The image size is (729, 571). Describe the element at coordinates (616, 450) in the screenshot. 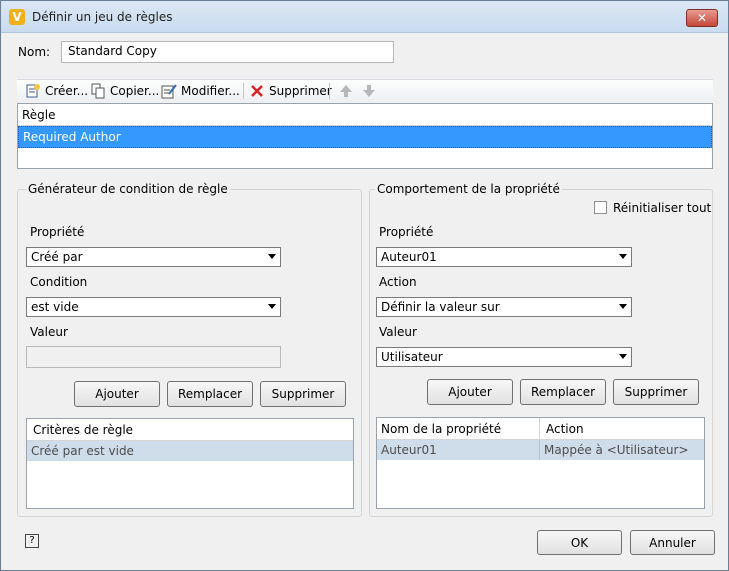

I see `cell-action: Mappée à <Utilisateur>` at that location.